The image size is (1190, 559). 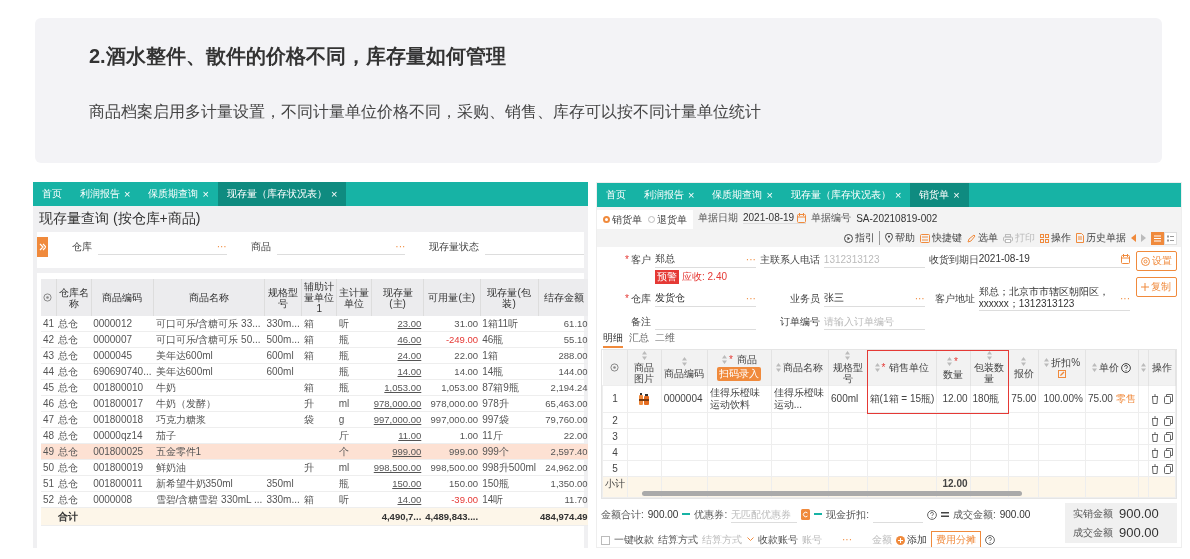 I want to click on grid-icon, so click(x=1044, y=238).